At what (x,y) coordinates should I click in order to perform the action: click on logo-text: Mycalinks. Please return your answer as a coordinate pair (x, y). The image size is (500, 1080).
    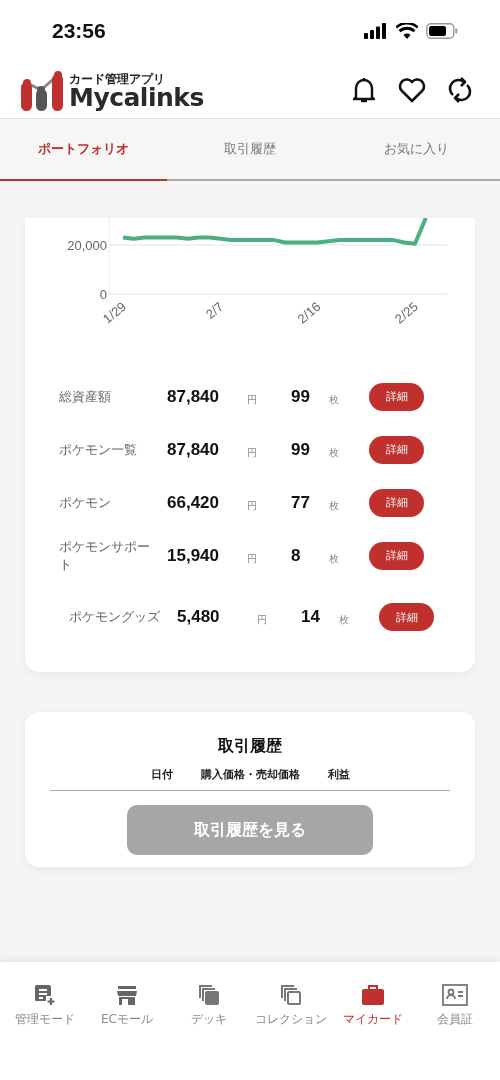
    Looking at the image, I should click on (136, 97).